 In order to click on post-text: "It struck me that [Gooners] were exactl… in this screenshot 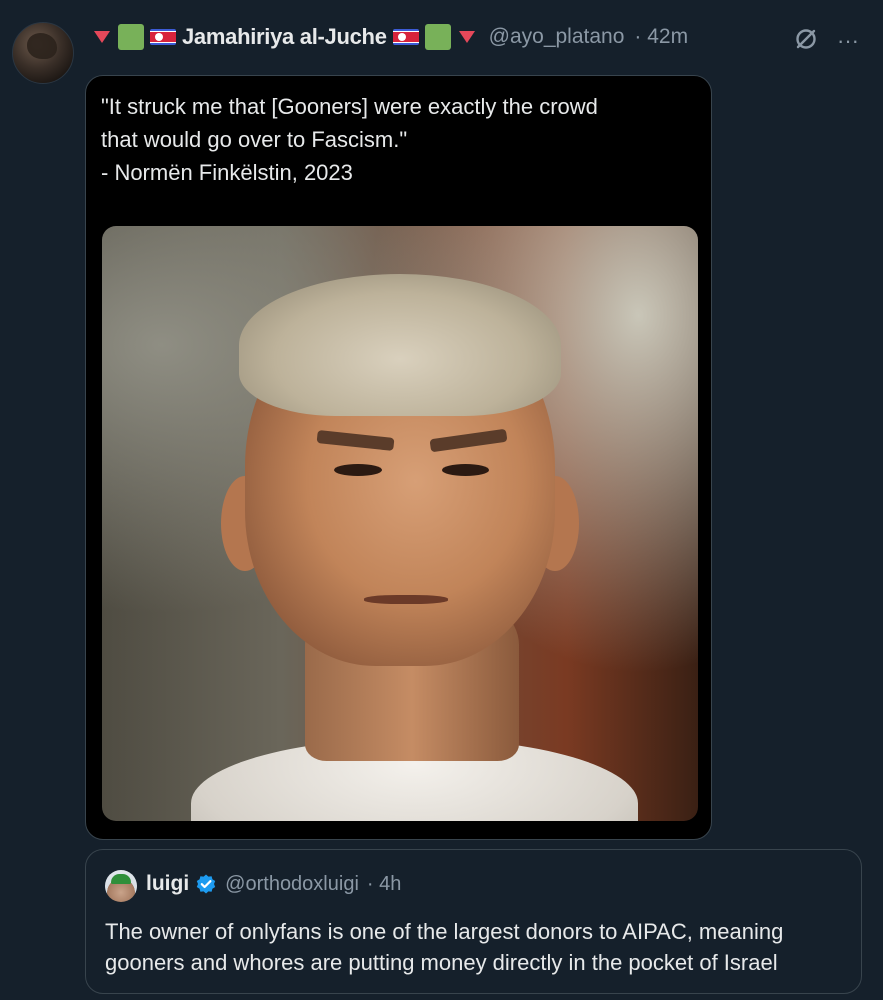, I will do `click(401, 139)`.